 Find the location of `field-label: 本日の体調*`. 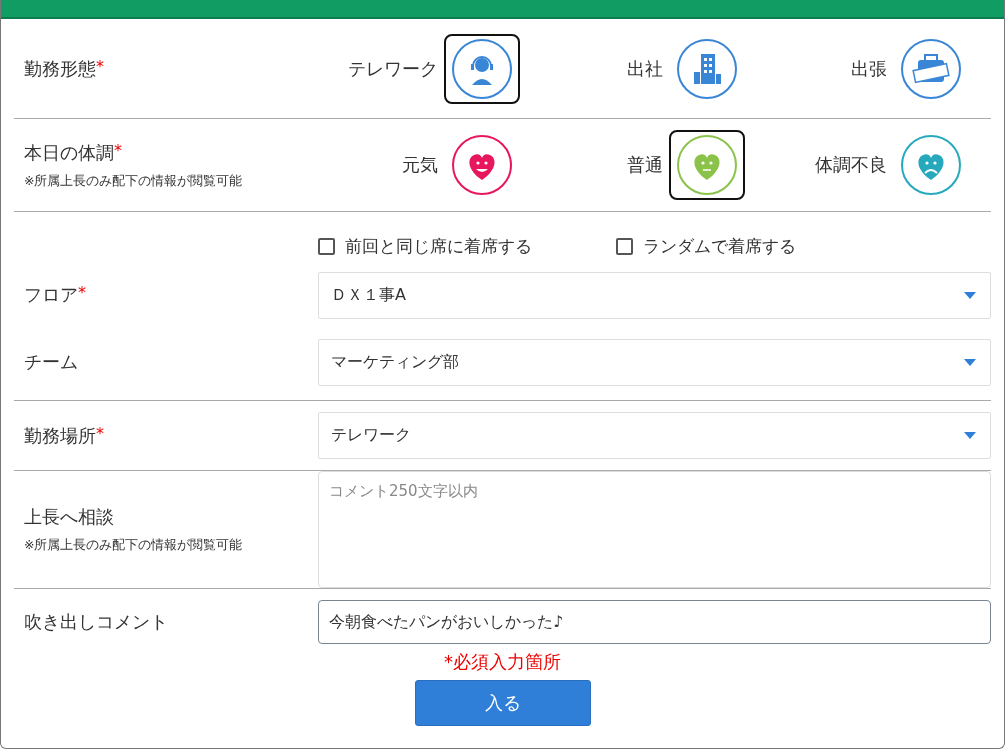

field-label: 本日の体調* is located at coordinates (73, 152).